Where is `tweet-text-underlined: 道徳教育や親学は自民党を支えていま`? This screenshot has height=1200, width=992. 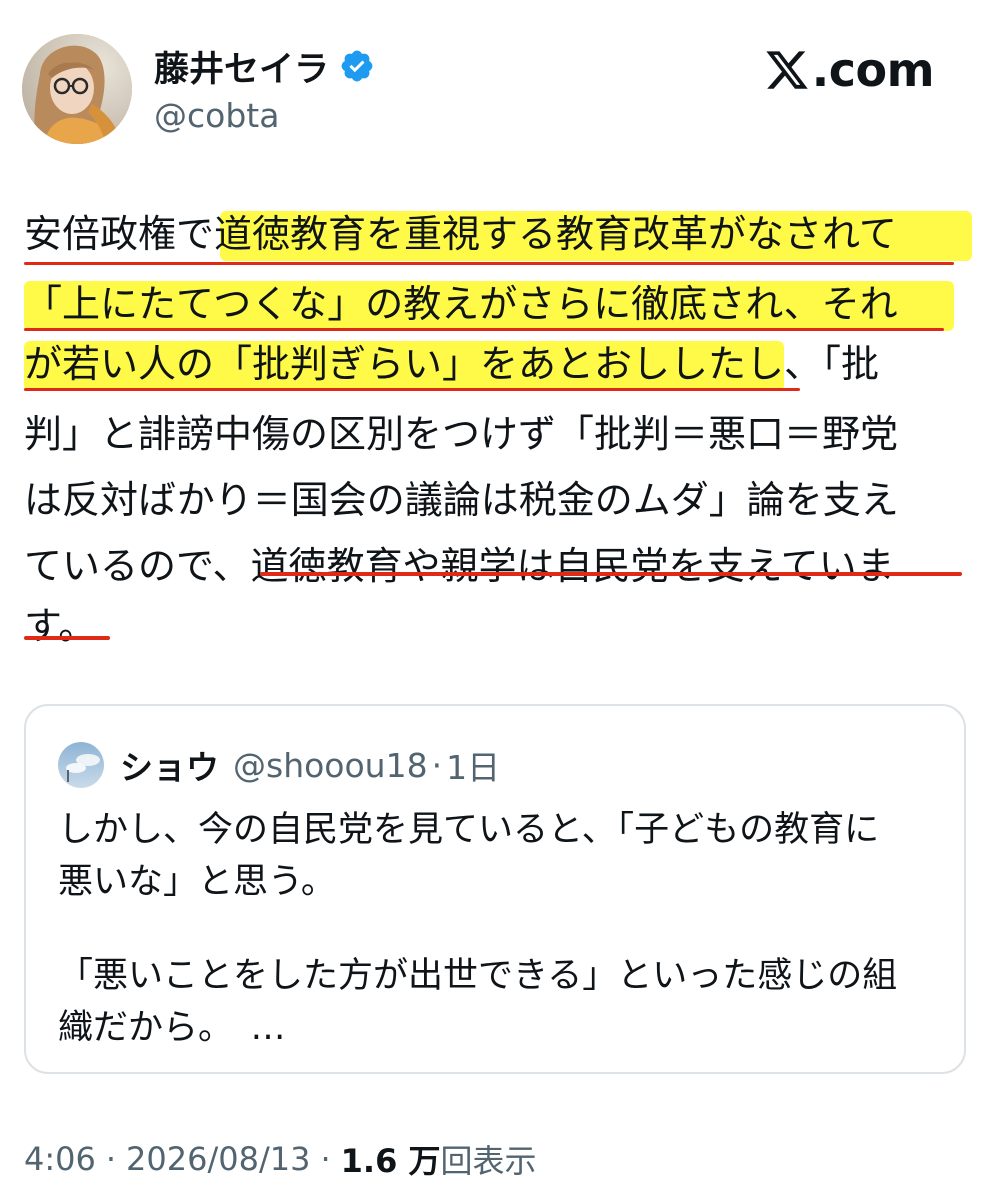 tweet-text-underlined: 道徳教育や親学は自民党を支えていま is located at coordinates (572, 566).